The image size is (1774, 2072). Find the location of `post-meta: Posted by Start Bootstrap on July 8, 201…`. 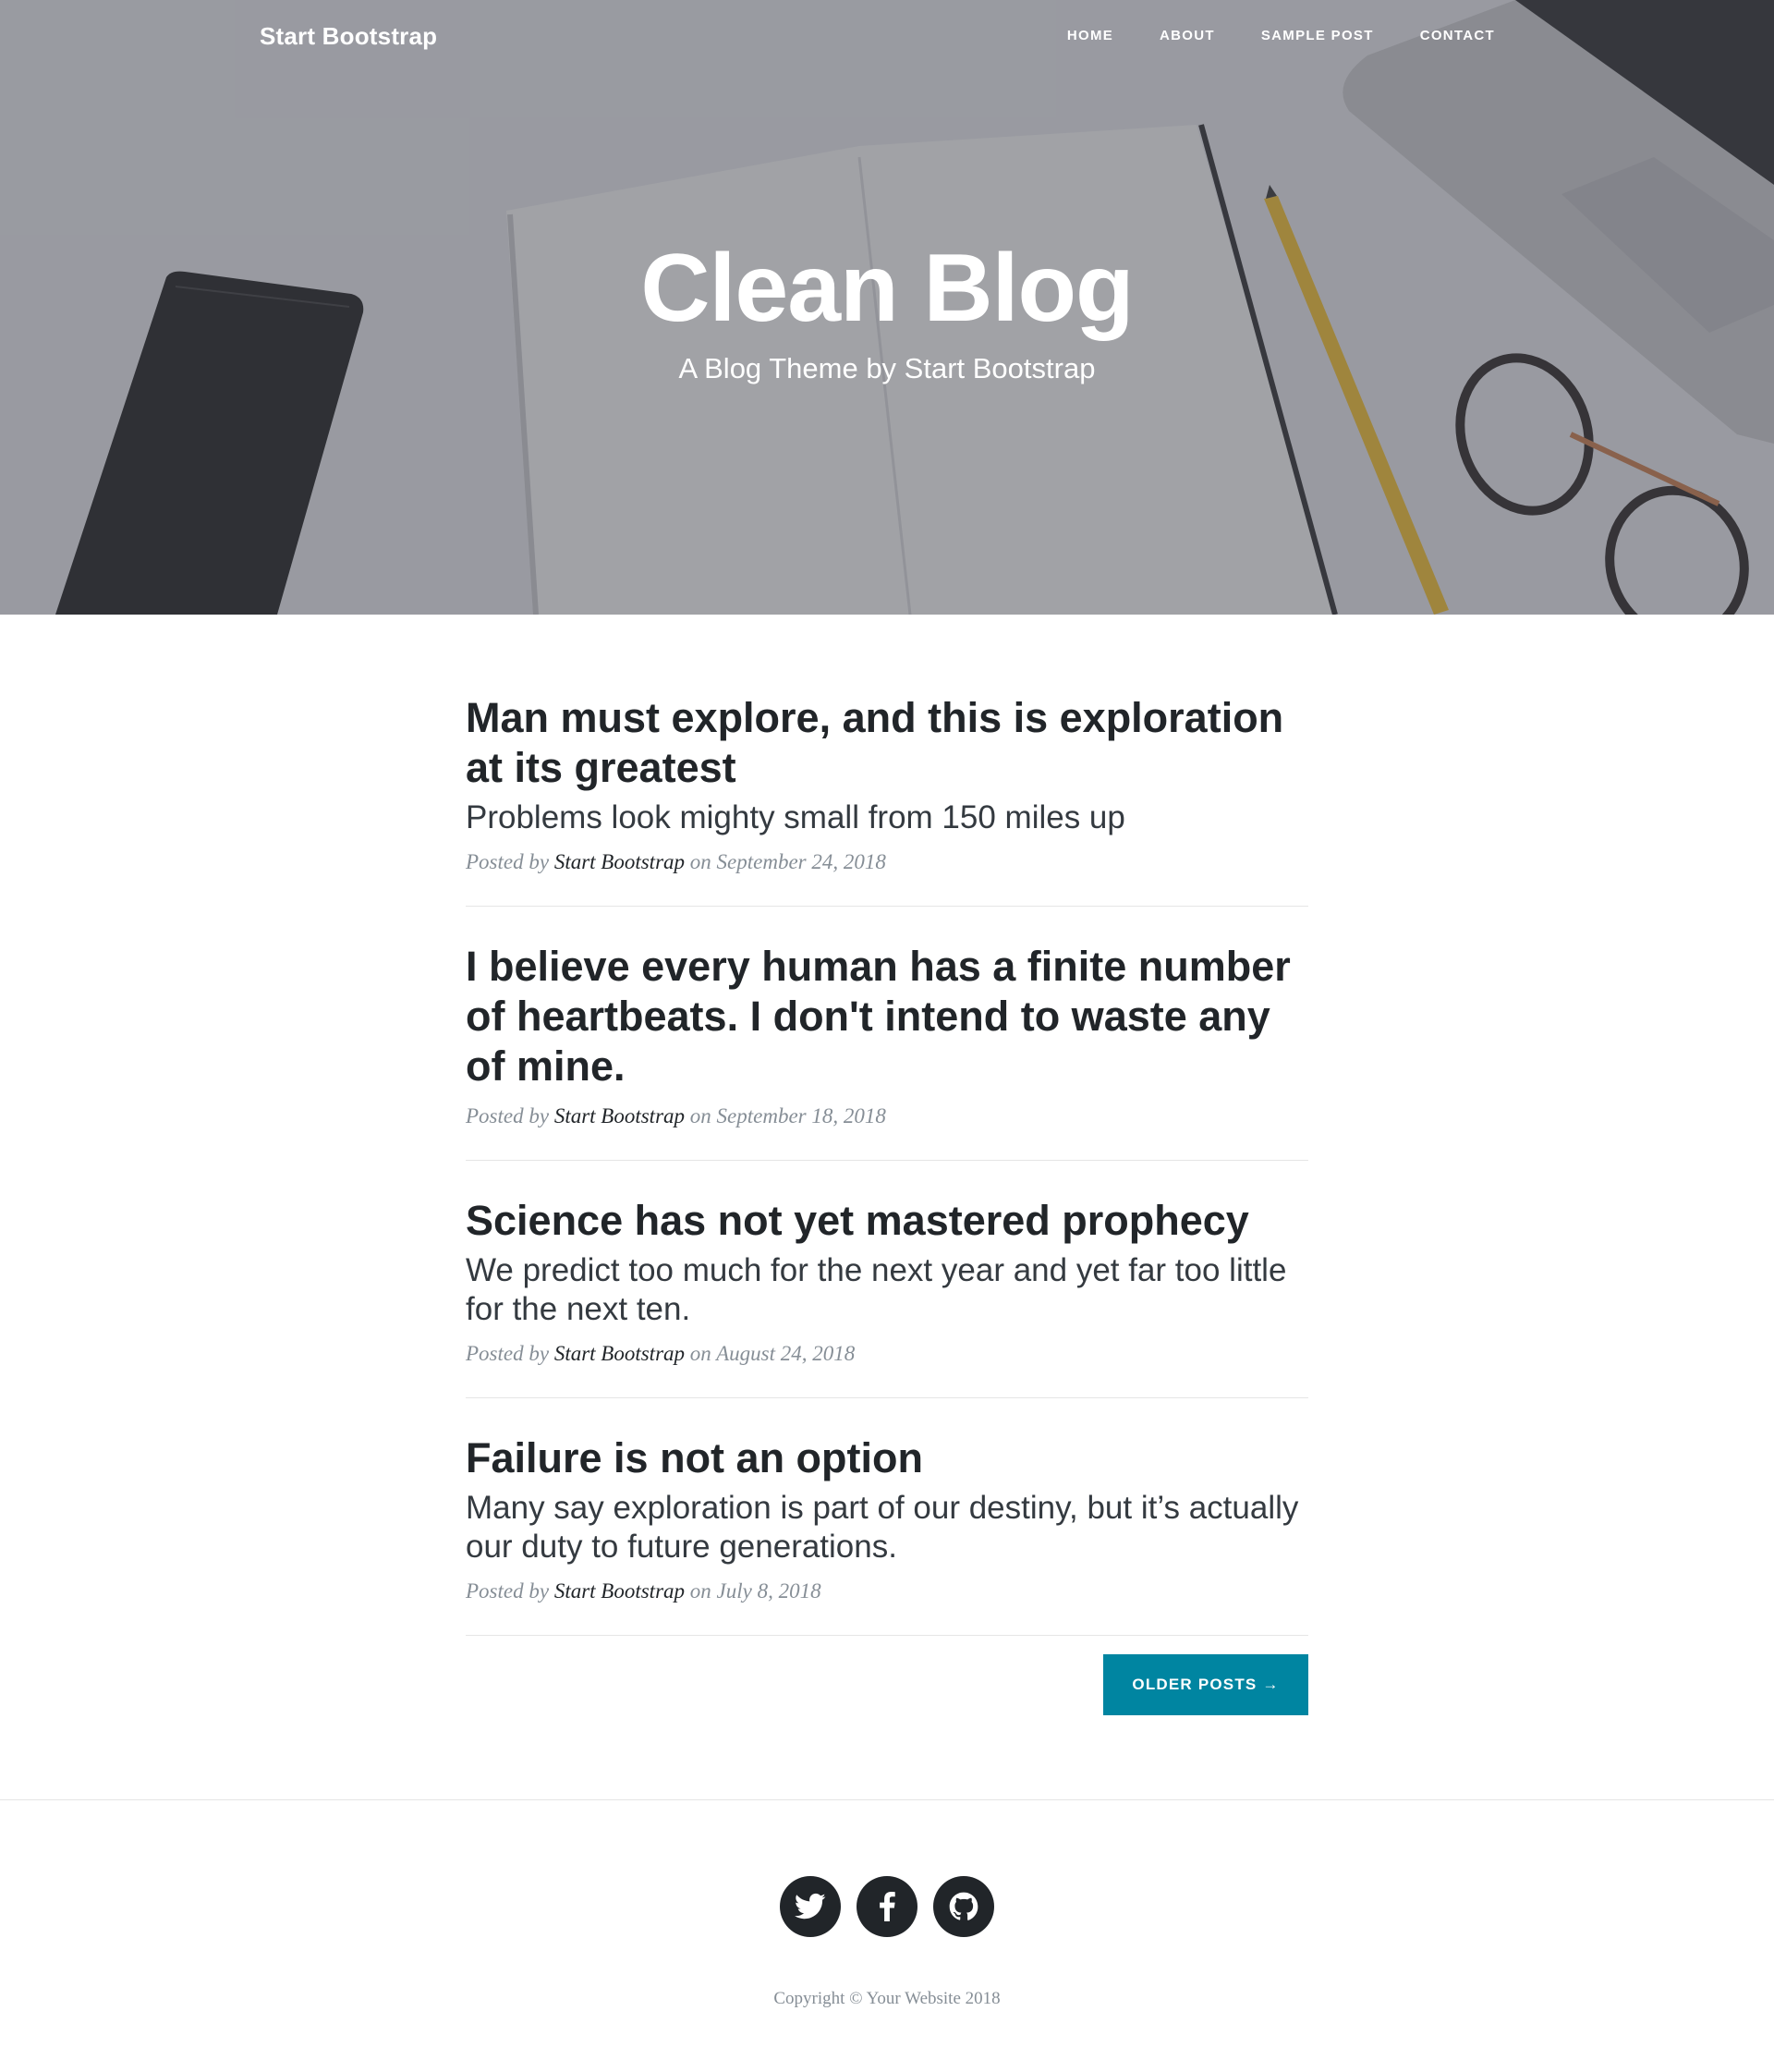

post-meta: Posted by Start Bootstrap on July 8, 201… is located at coordinates (887, 1591).